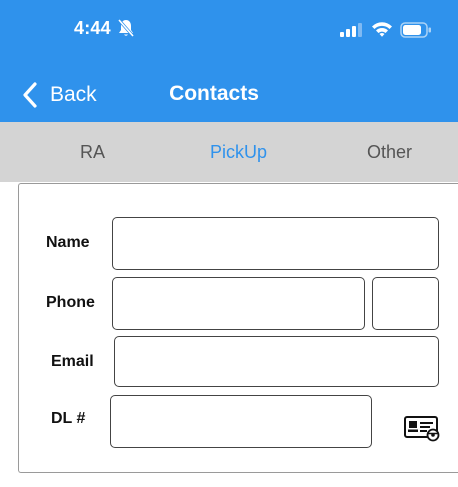 This screenshot has width=458, height=487. What do you see at coordinates (422, 429) in the screenshot?
I see `id-card-scan-icon` at bounding box center [422, 429].